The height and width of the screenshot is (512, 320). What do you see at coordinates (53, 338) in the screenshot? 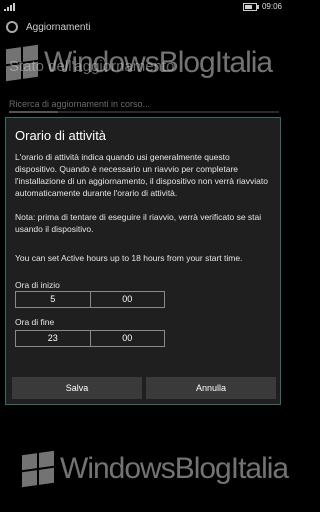
I see `end-hour: 23` at bounding box center [53, 338].